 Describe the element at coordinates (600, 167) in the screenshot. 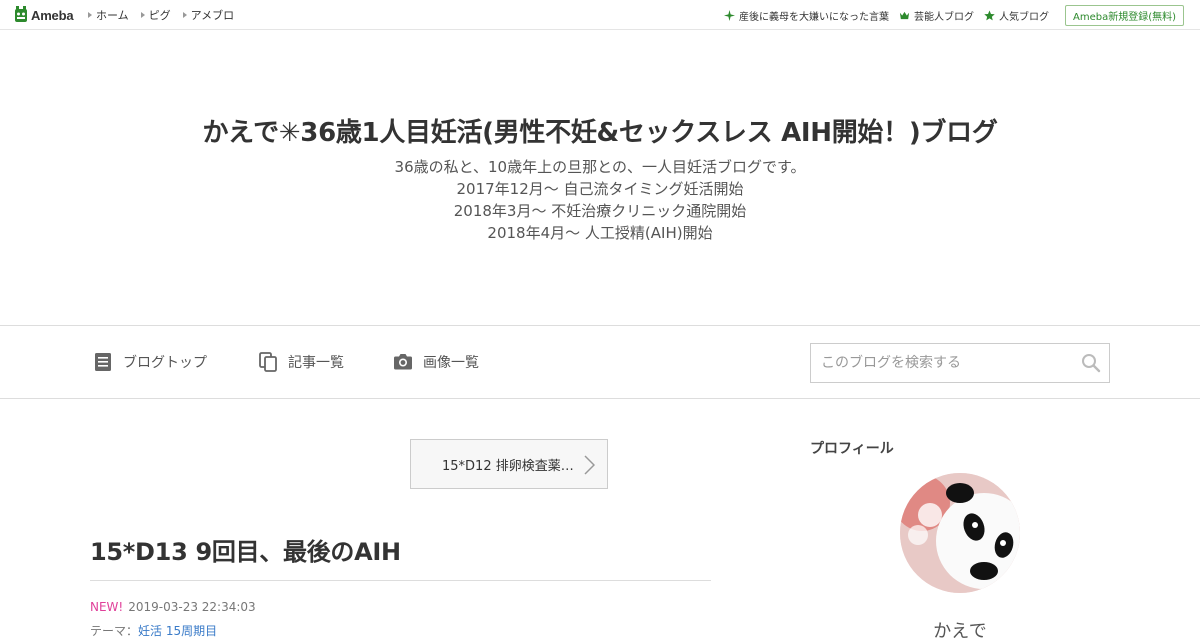

I see `blog-description-line: 36歳の私と、10歳年上の旦那との、一人目妊活ブログです。` at that location.